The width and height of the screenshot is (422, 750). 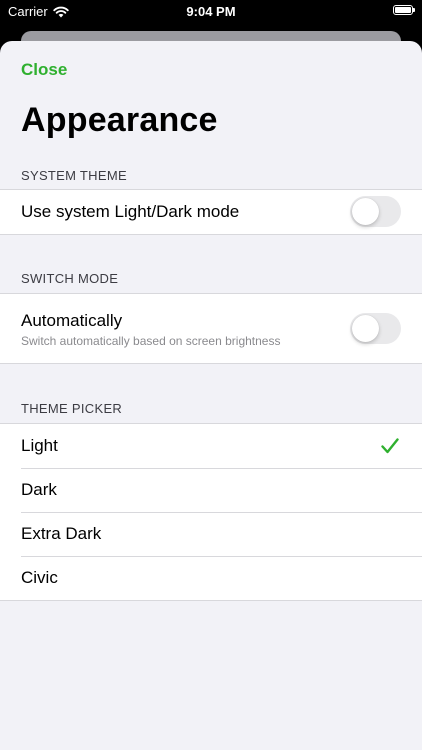 What do you see at coordinates (74, 175) in the screenshot?
I see `section-header-system-theme: SYSTEM THEME` at bounding box center [74, 175].